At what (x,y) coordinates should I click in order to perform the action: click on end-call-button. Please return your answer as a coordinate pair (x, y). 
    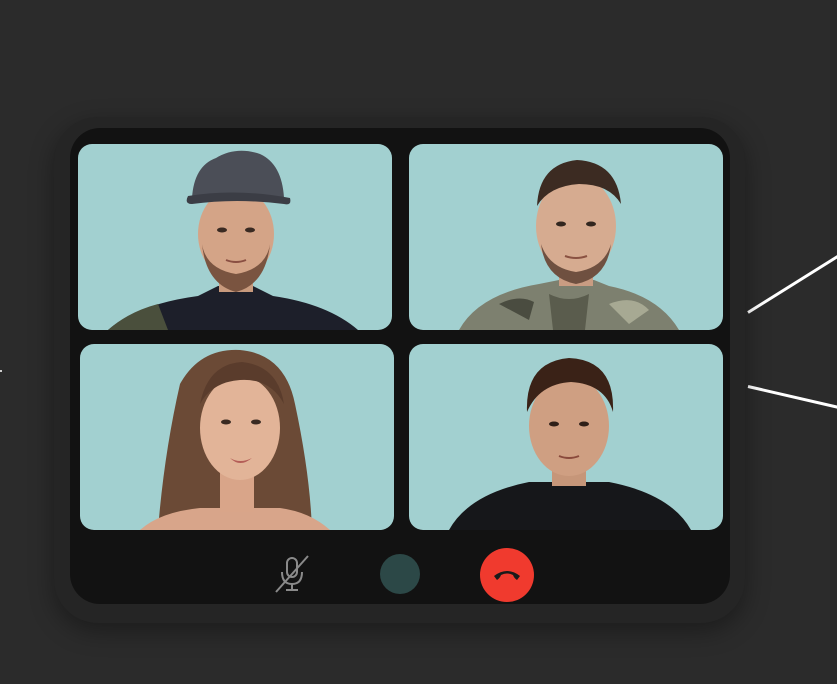
    Looking at the image, I should click on (507, 575).